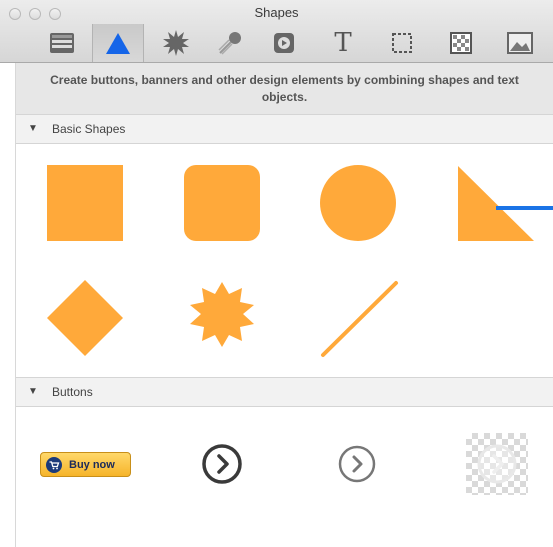  What do you see at coordinates (357, 464) in the screenshot?
I see `gray-chevron-button` at bounding box center [357, 464].